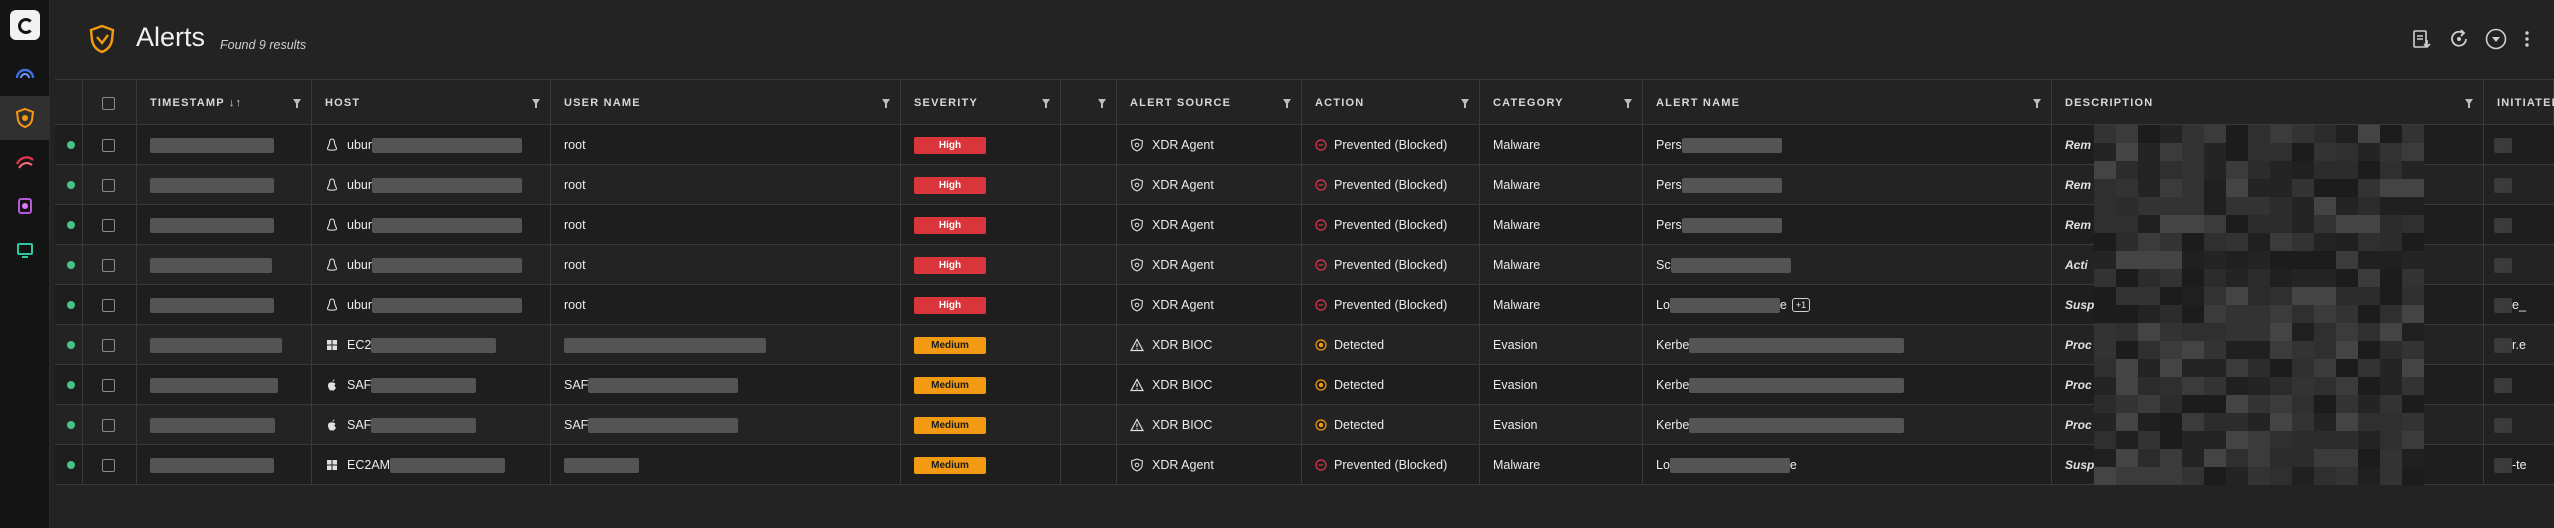  What do you see at coordinates (25, 206) in the screenshot?
I see `investigation-icon` at bounding box center [25, 206].